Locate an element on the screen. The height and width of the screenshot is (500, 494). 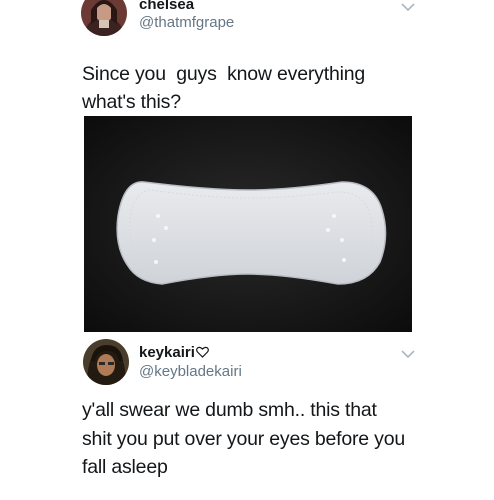
tweet-text-line: Since you guys know everything is located at coordinates (224, 74).